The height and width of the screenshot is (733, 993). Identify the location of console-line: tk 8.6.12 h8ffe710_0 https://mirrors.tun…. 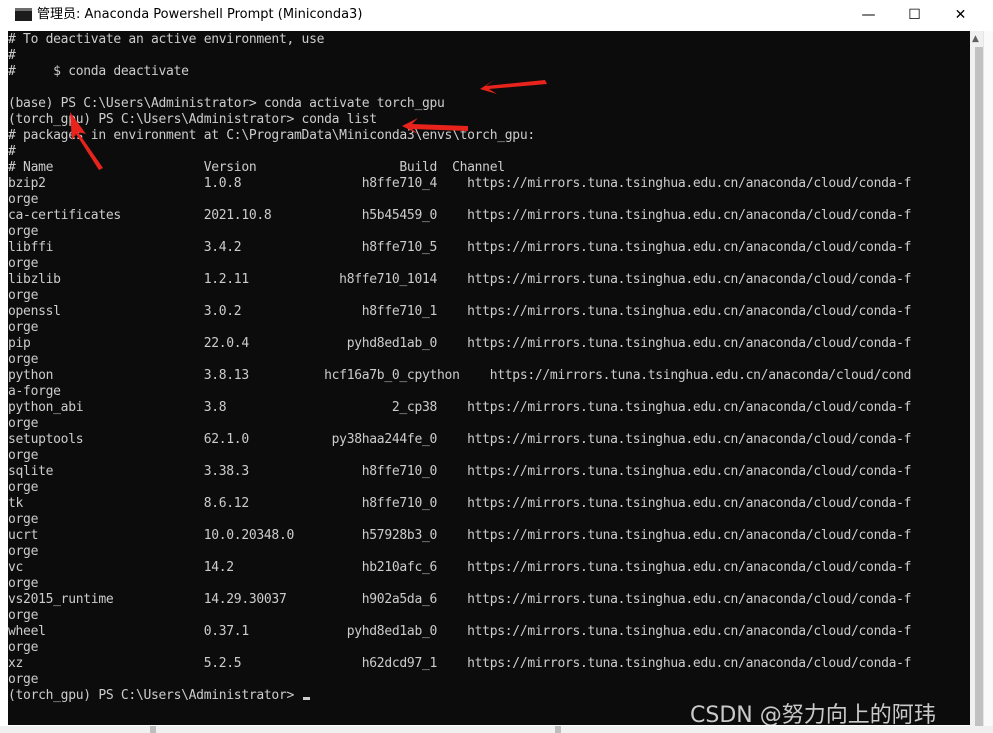
(460, 503).